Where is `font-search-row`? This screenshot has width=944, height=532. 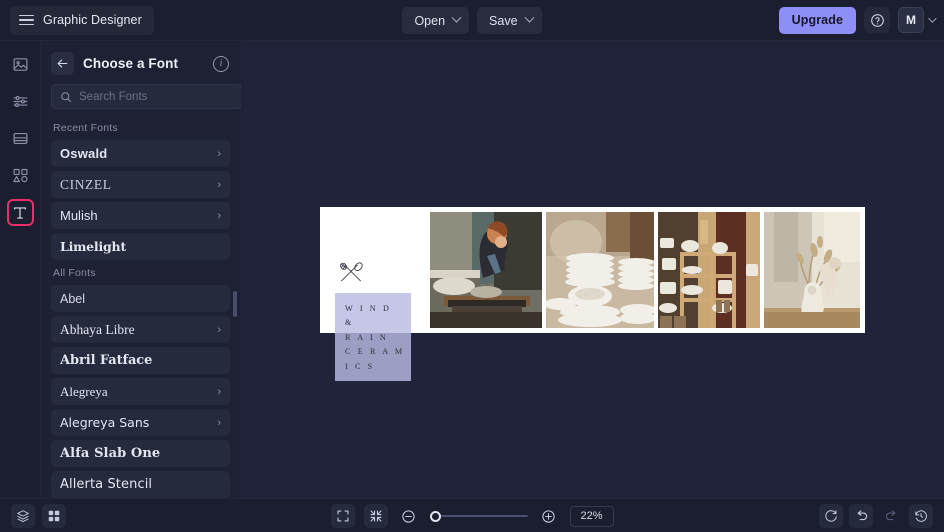 font-search-row is located at coordinates (173, 101).